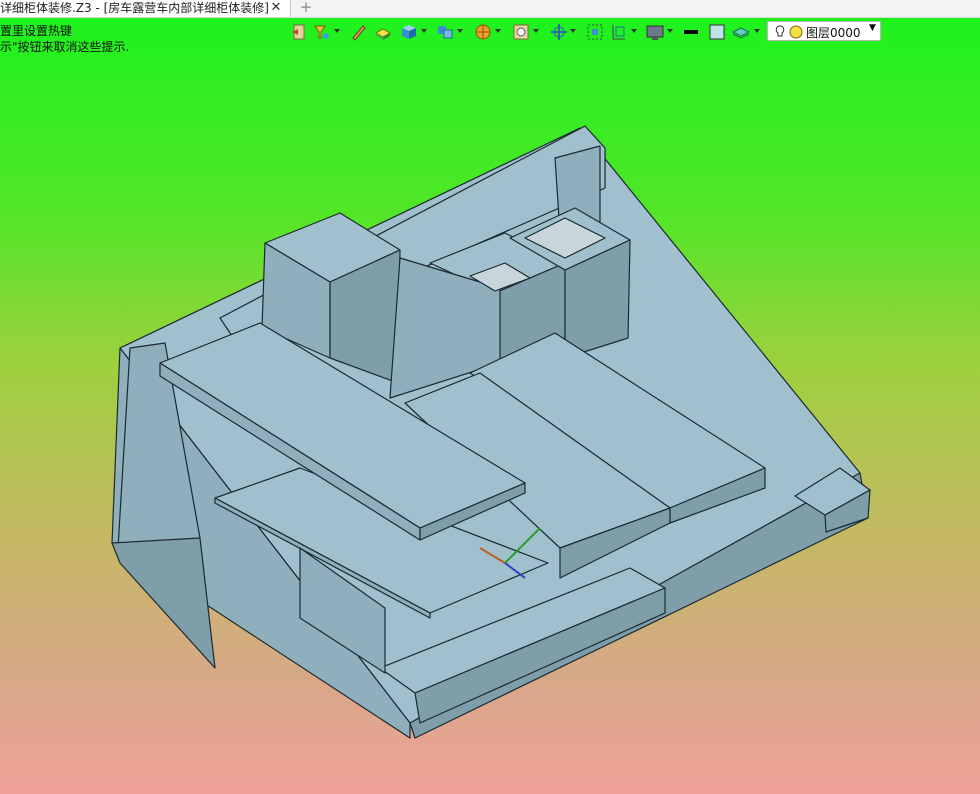  What do you see at coordinates (276, 8) in the screenshot?
I see `close-tab-icon: ✕` at bounding box center [276, 8].